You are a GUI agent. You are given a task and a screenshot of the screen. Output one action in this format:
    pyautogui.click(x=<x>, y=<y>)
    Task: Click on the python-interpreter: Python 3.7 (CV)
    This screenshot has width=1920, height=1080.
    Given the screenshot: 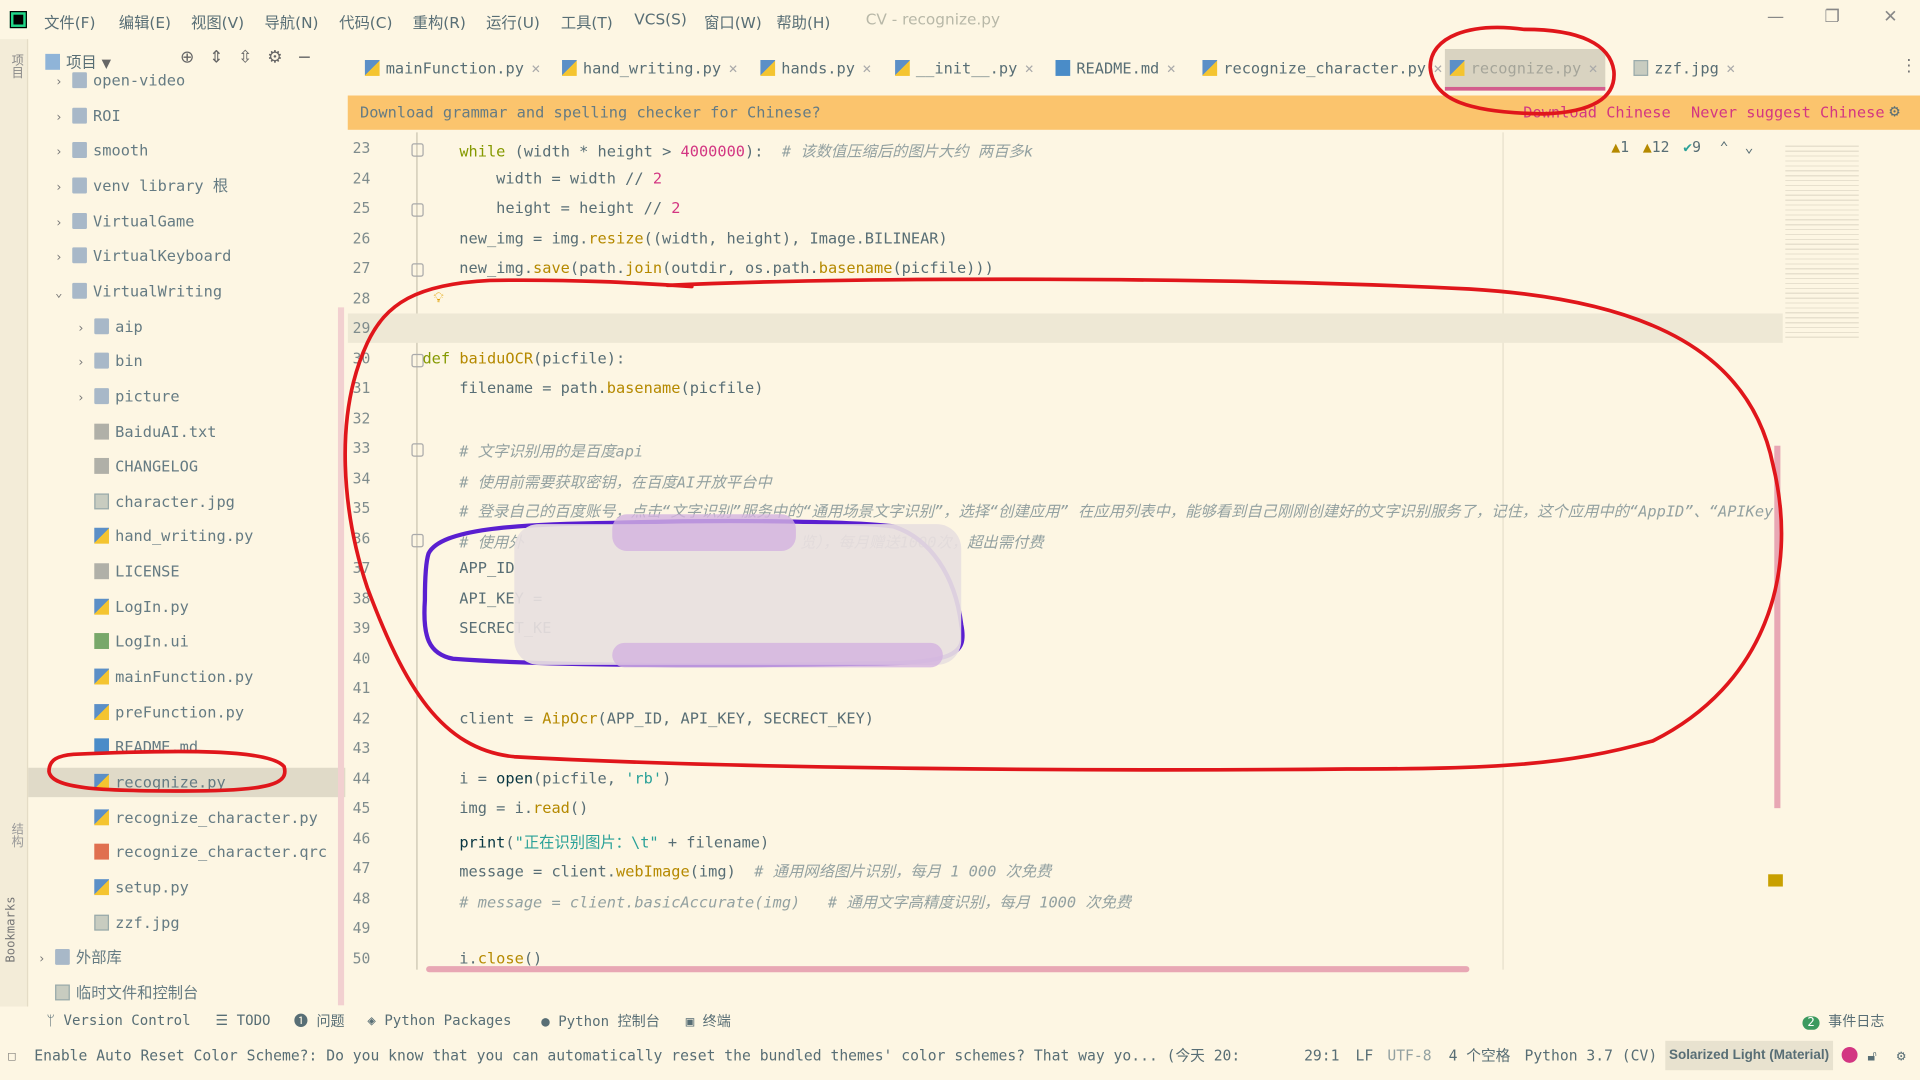 What is the action you would take?
    pyautogui.click(x=1590, y=1055)
    